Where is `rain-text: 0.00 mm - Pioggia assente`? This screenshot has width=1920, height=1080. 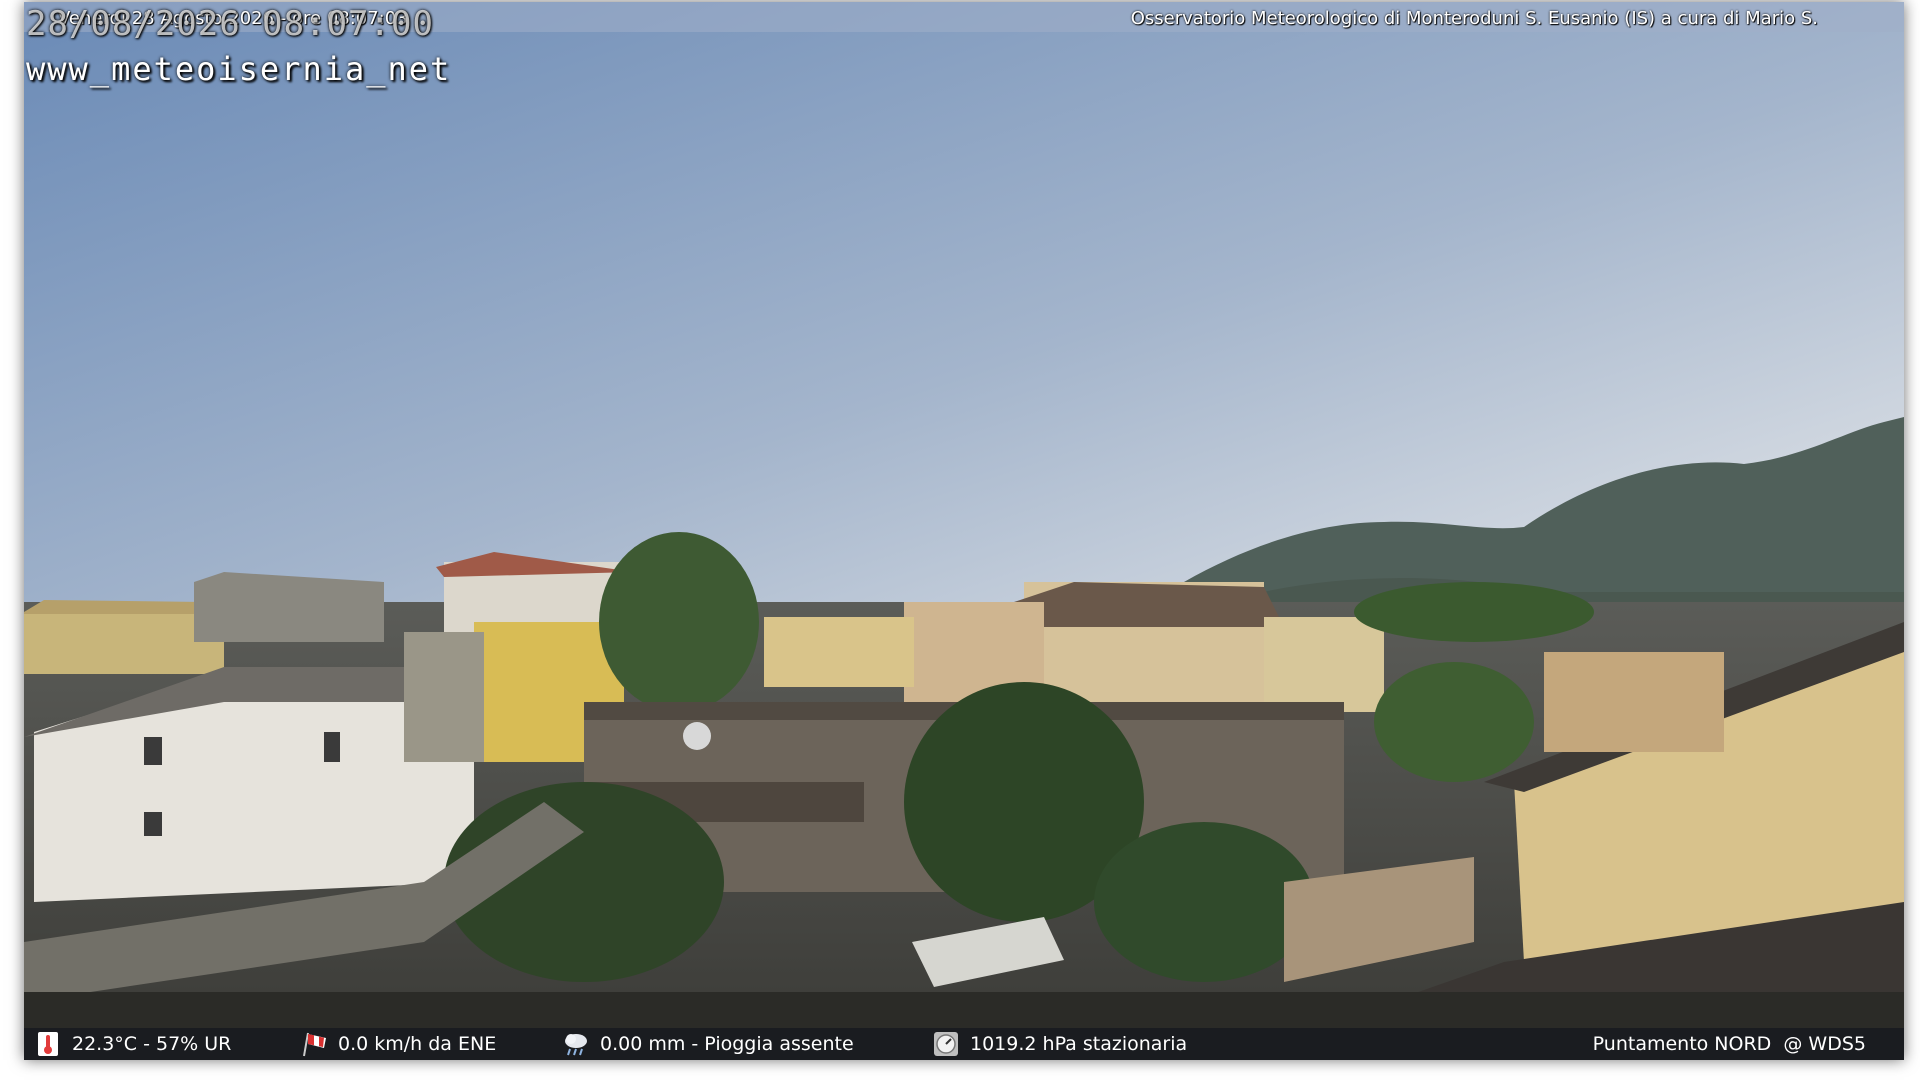 rain-text: 0.00 mm - Pioggia assente is located at coordinates (727, 1044).